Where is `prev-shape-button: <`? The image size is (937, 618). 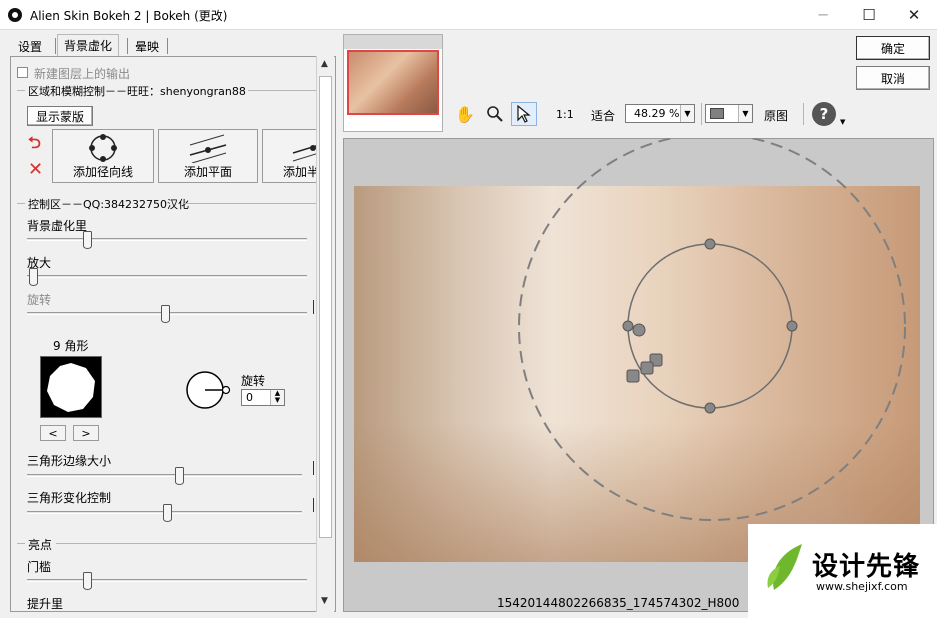
prev-shape-button: < is located at coordinates (53, 433).